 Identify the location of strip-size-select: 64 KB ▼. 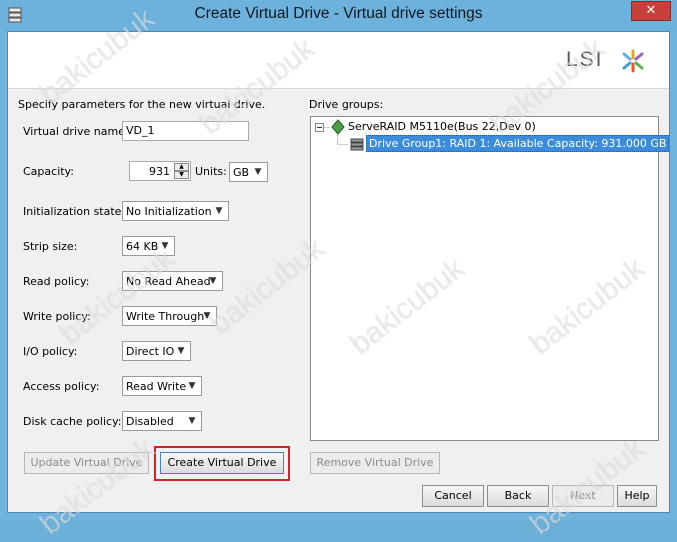
(148, 246).